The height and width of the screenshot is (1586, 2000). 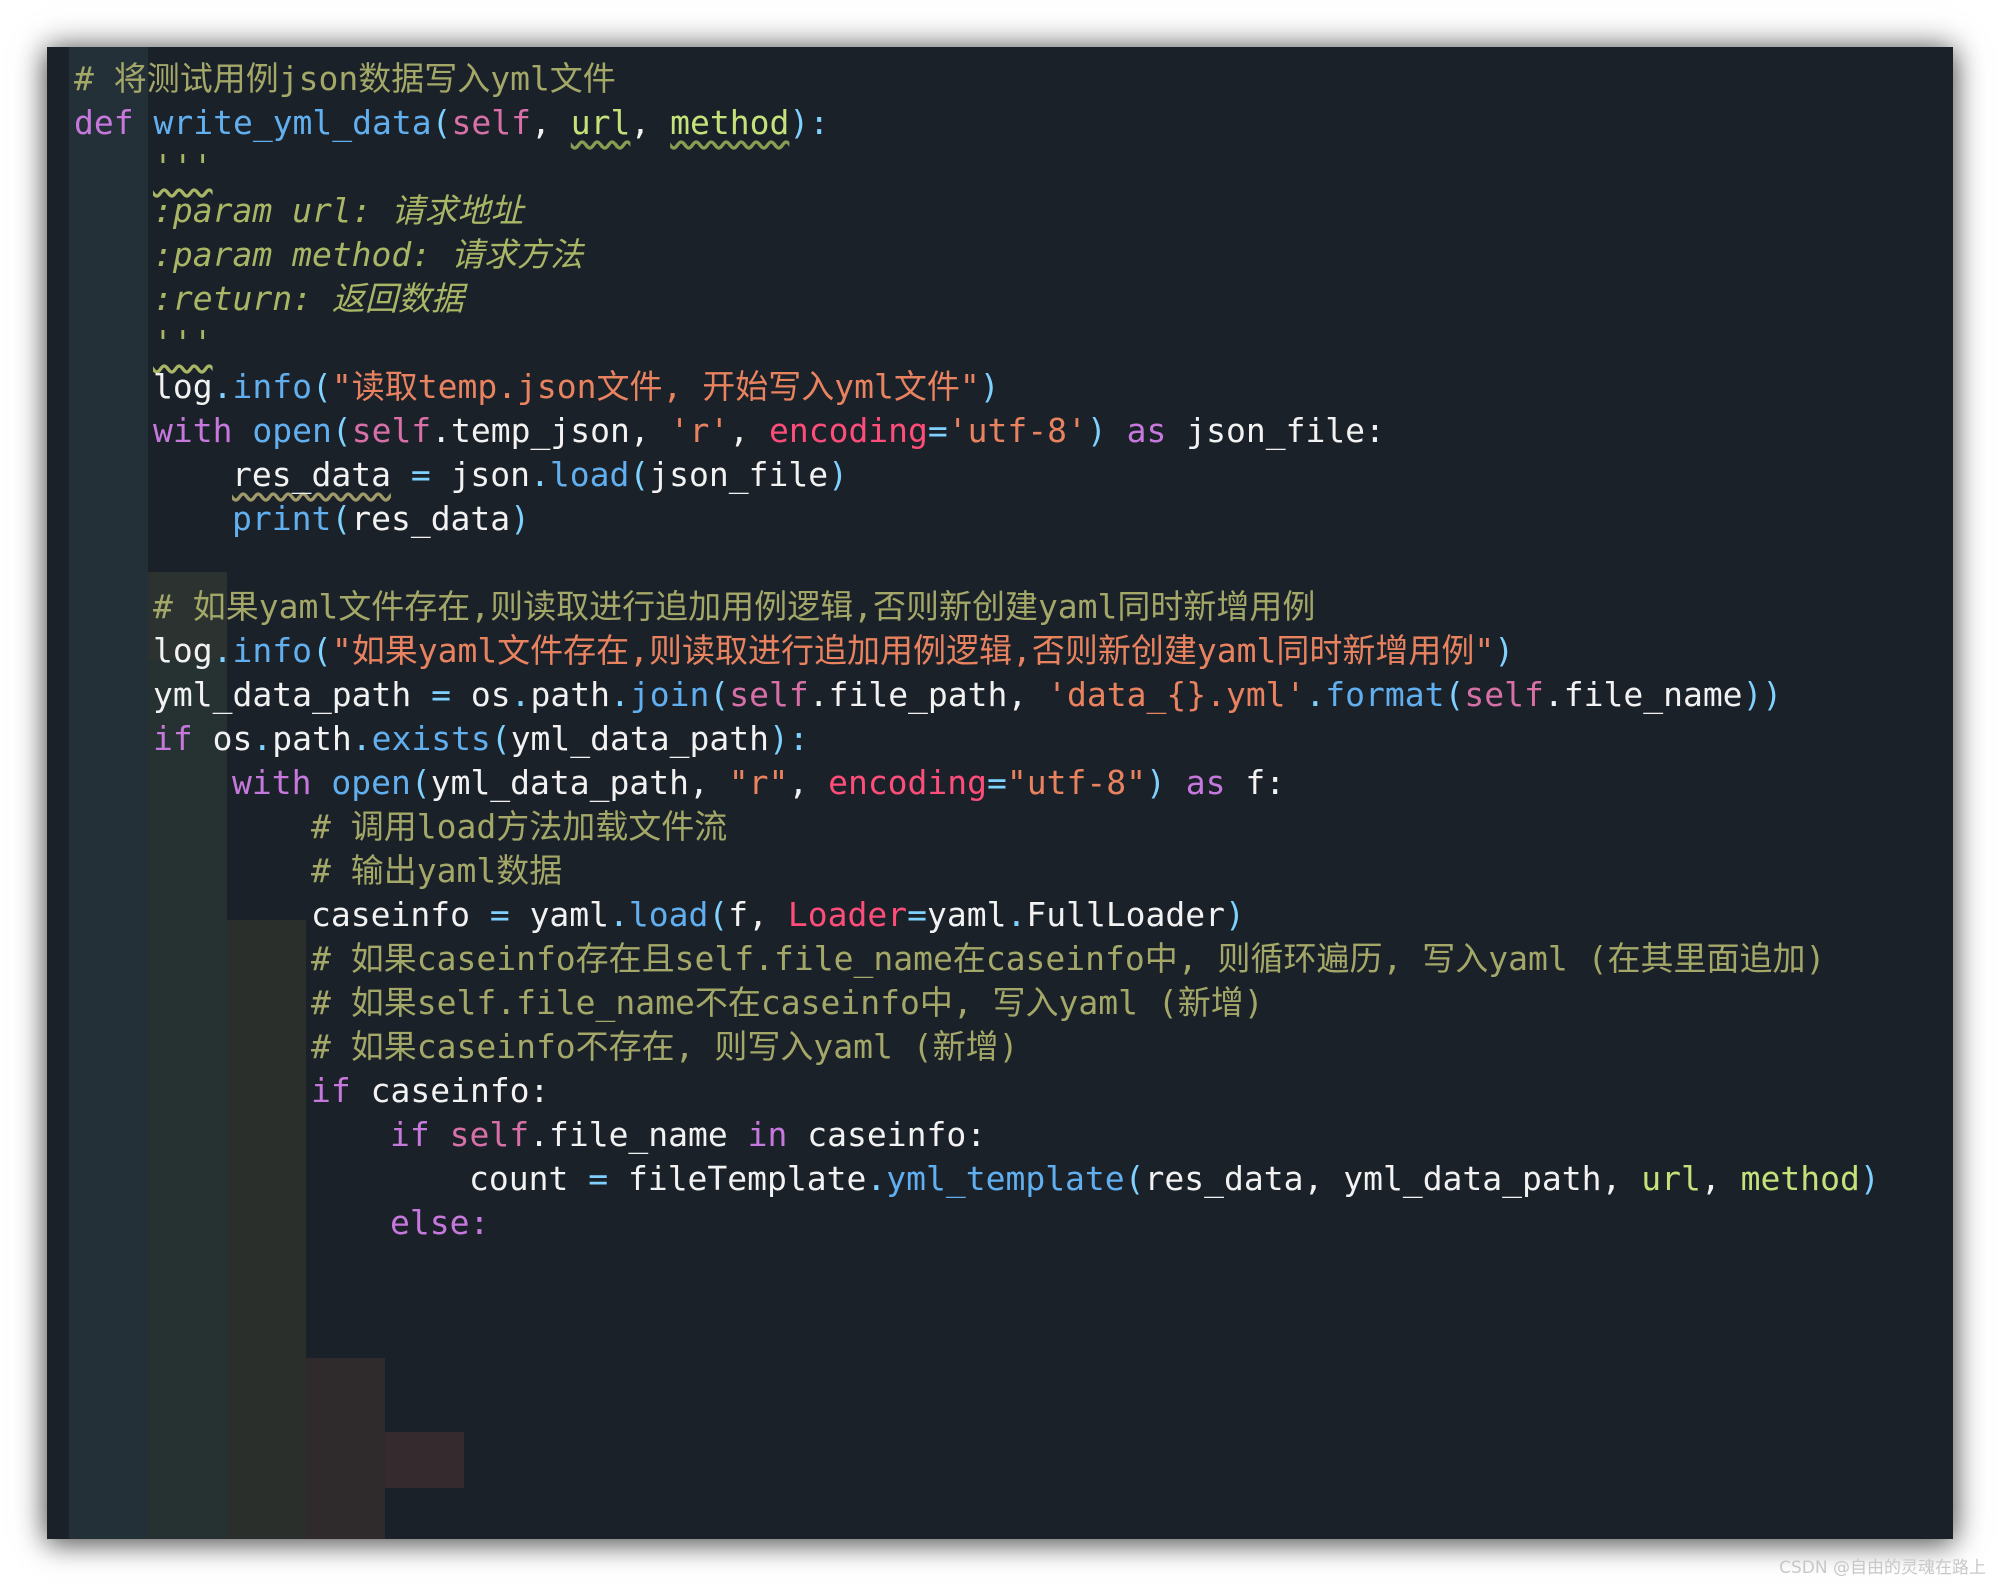 I want to click on code-token: json_file:, so click(x=1285, y=430).